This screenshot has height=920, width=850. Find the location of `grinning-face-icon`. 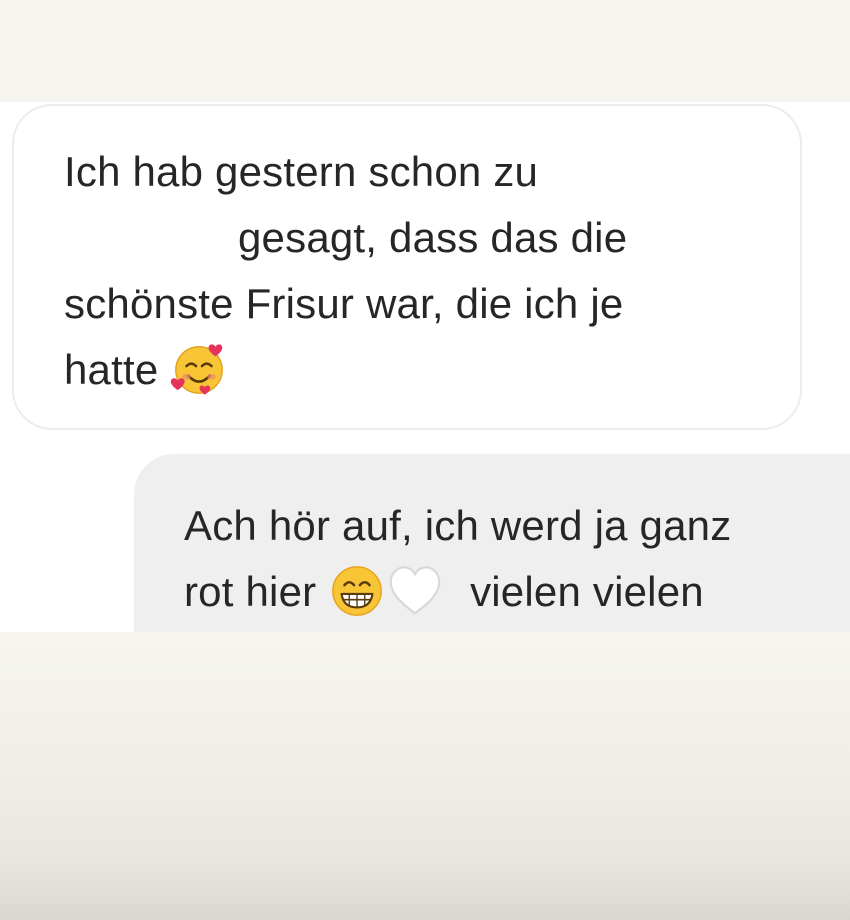

grinning-face-icon is located at coordinates (357, 591).